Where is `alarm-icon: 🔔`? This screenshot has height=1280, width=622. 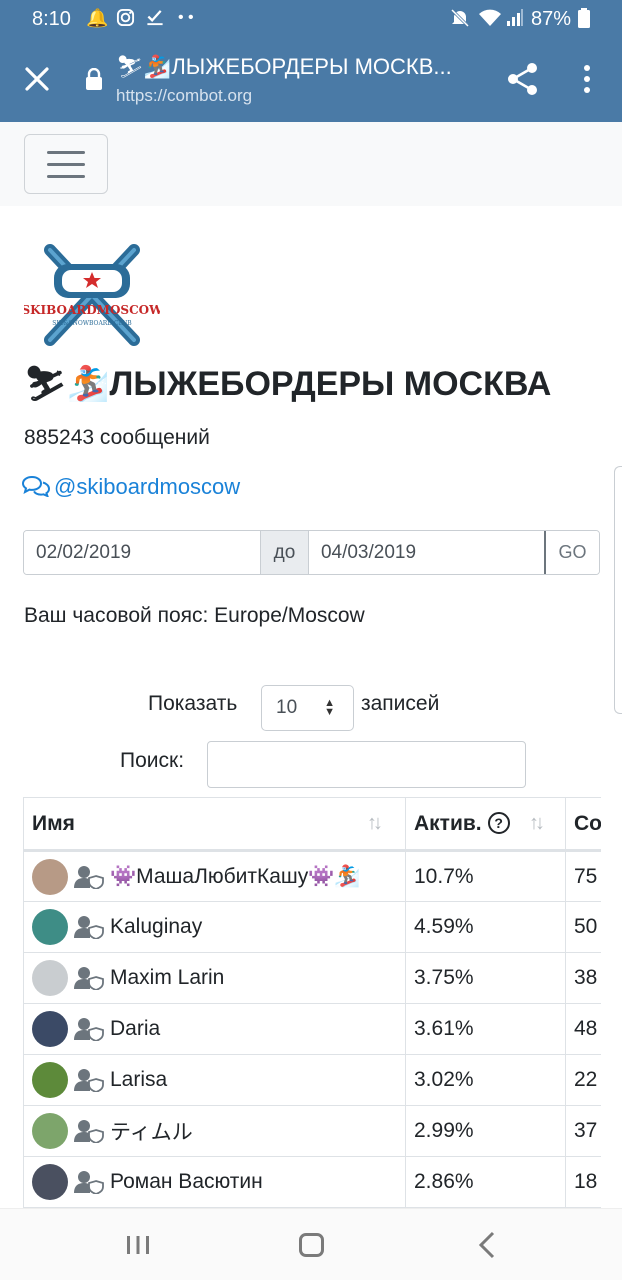
alarm-icon: 🔔 is located at coordinates (97, 18).